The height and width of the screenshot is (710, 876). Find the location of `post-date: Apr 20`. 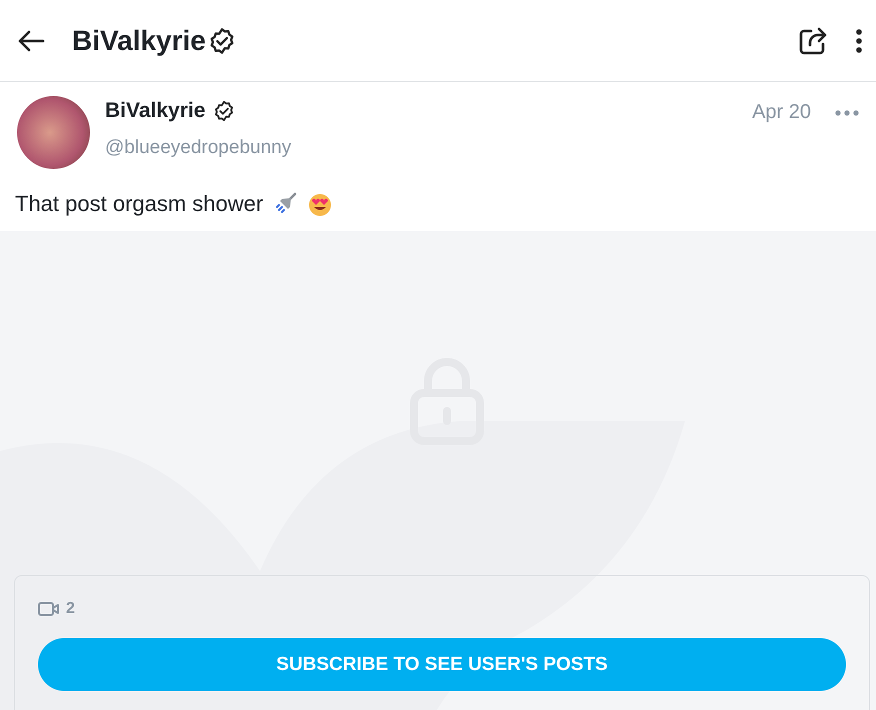

post-date: Apr 20 is located at coordinates (781, 113).